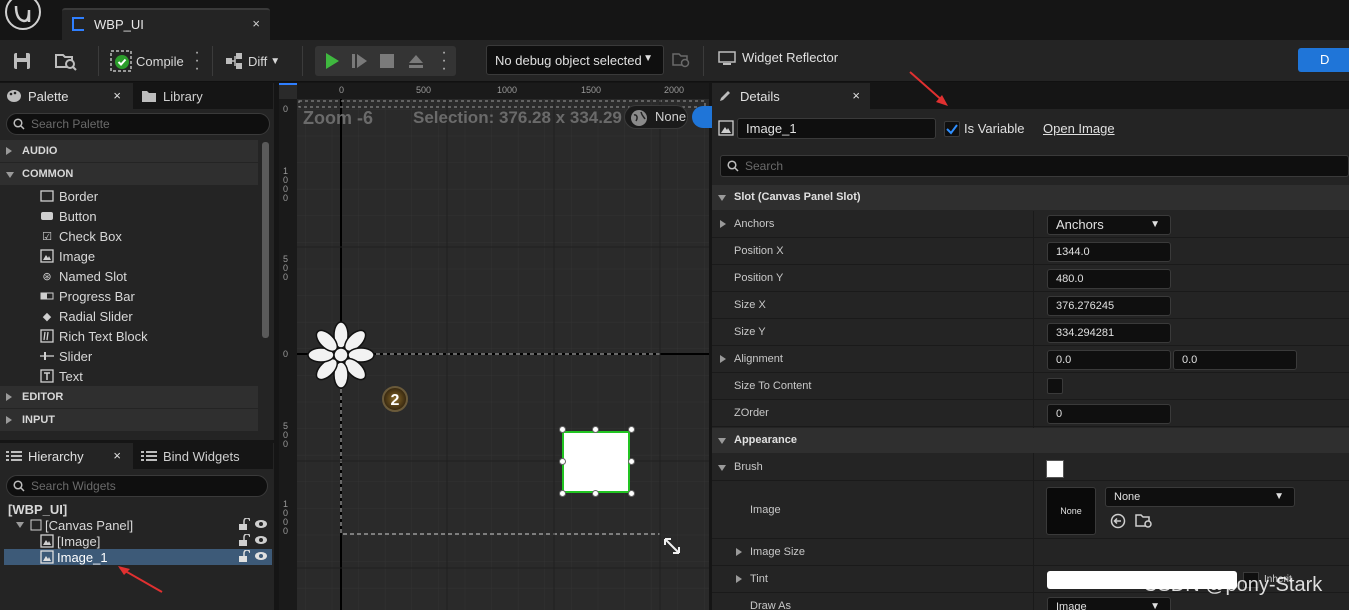  Describe the element at coordinates (778, 57) in the screenshot. I see `widget-reflector-button: Widget Reflector` at that location.